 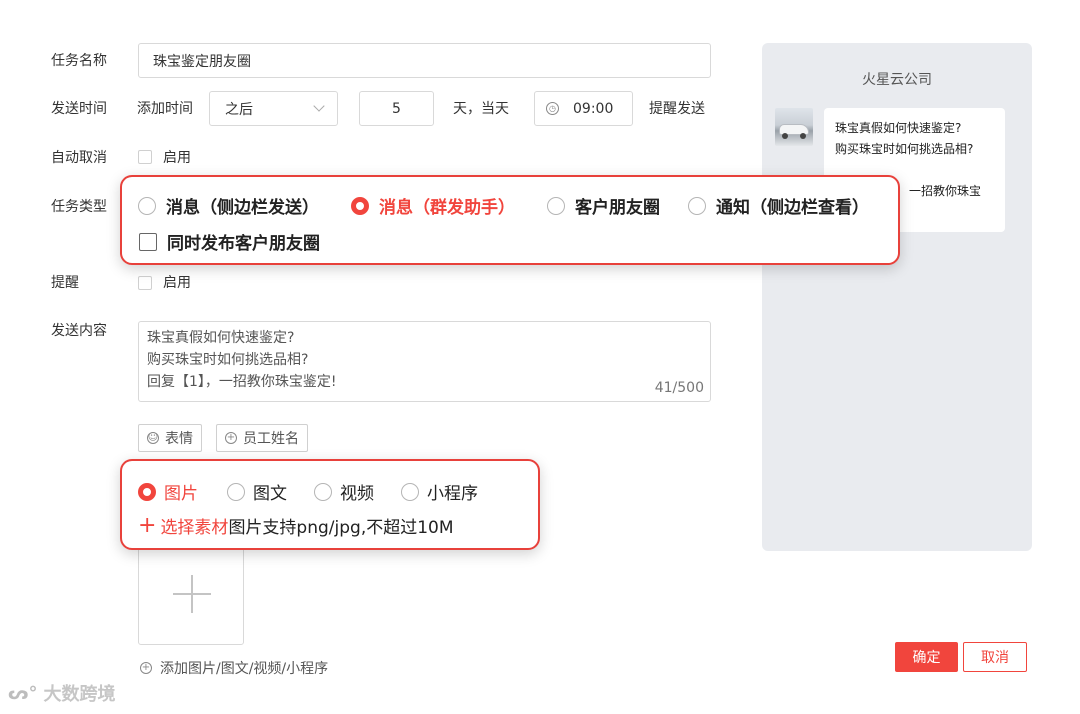 What do you see at coordinates (79, 61) in the screenshot?
I see `task-name-label: 任务名称` at bounding box center [79, 61].